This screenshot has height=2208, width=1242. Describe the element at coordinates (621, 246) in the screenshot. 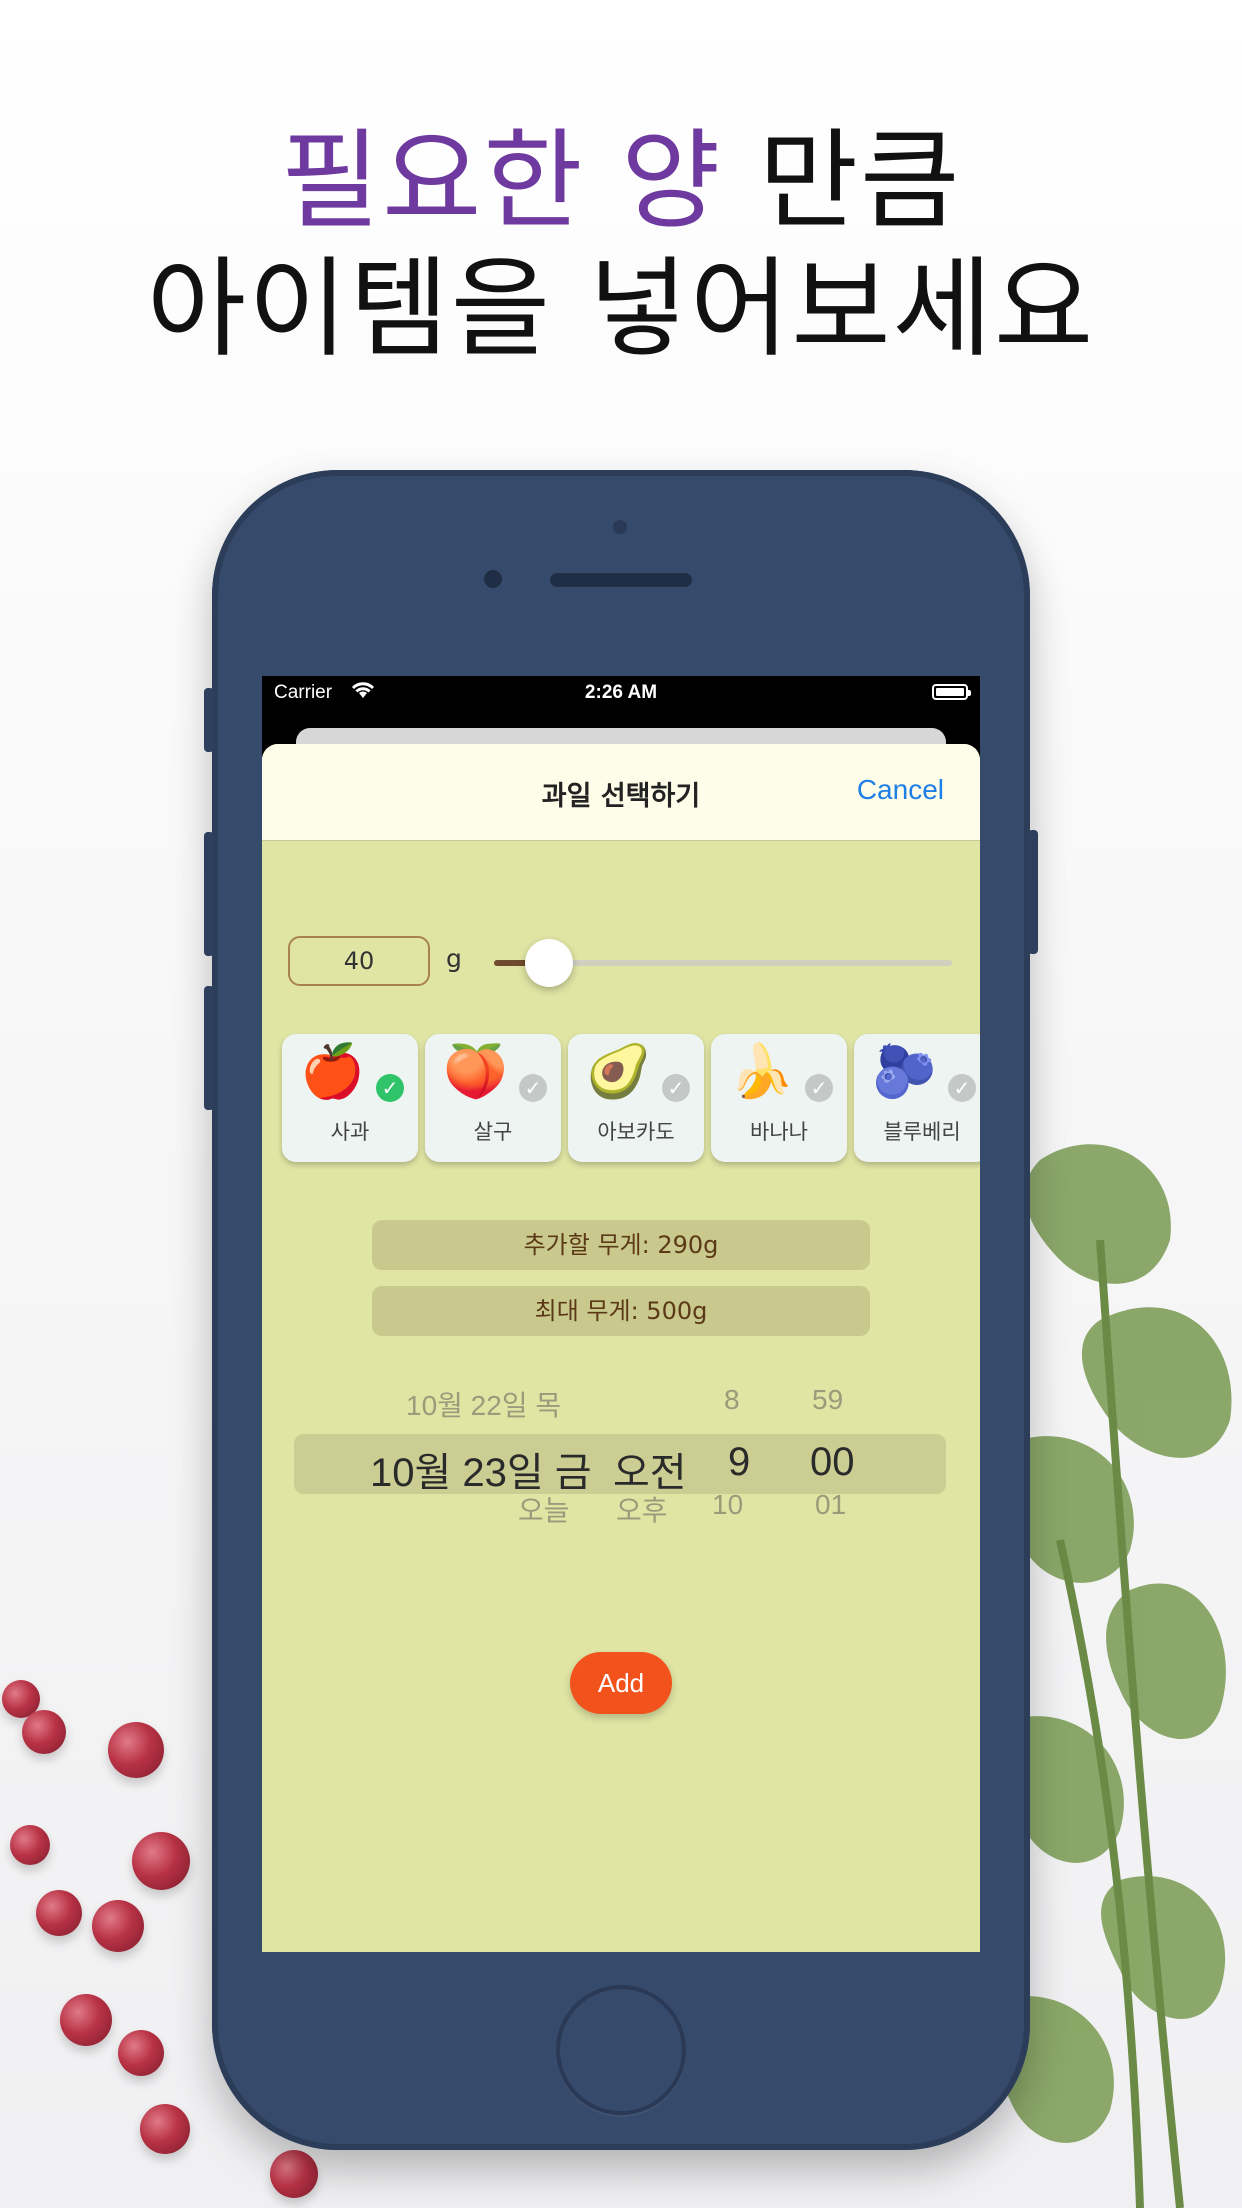

I see `headline: 필요한 양 만큼 아이템을 넣어보세요` at that location.